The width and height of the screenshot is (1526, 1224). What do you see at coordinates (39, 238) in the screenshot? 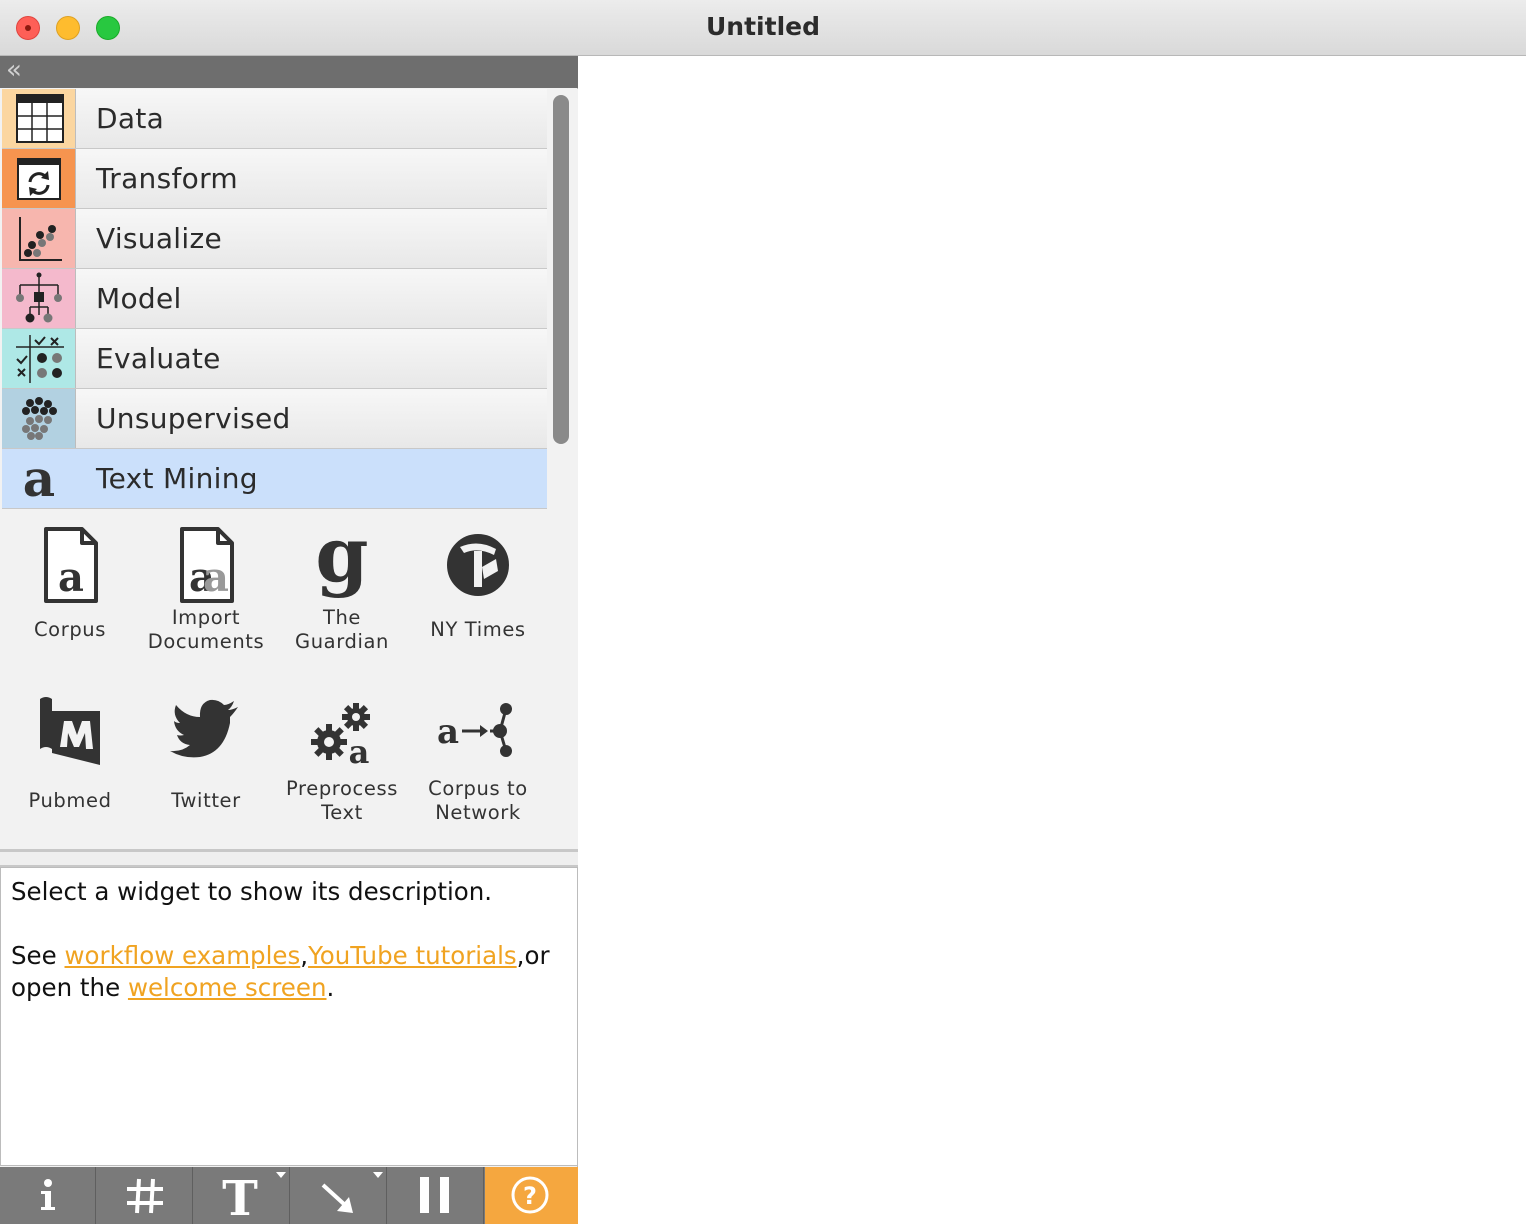
I see `scatter-plot-icon` at bounding box center [39, 238].